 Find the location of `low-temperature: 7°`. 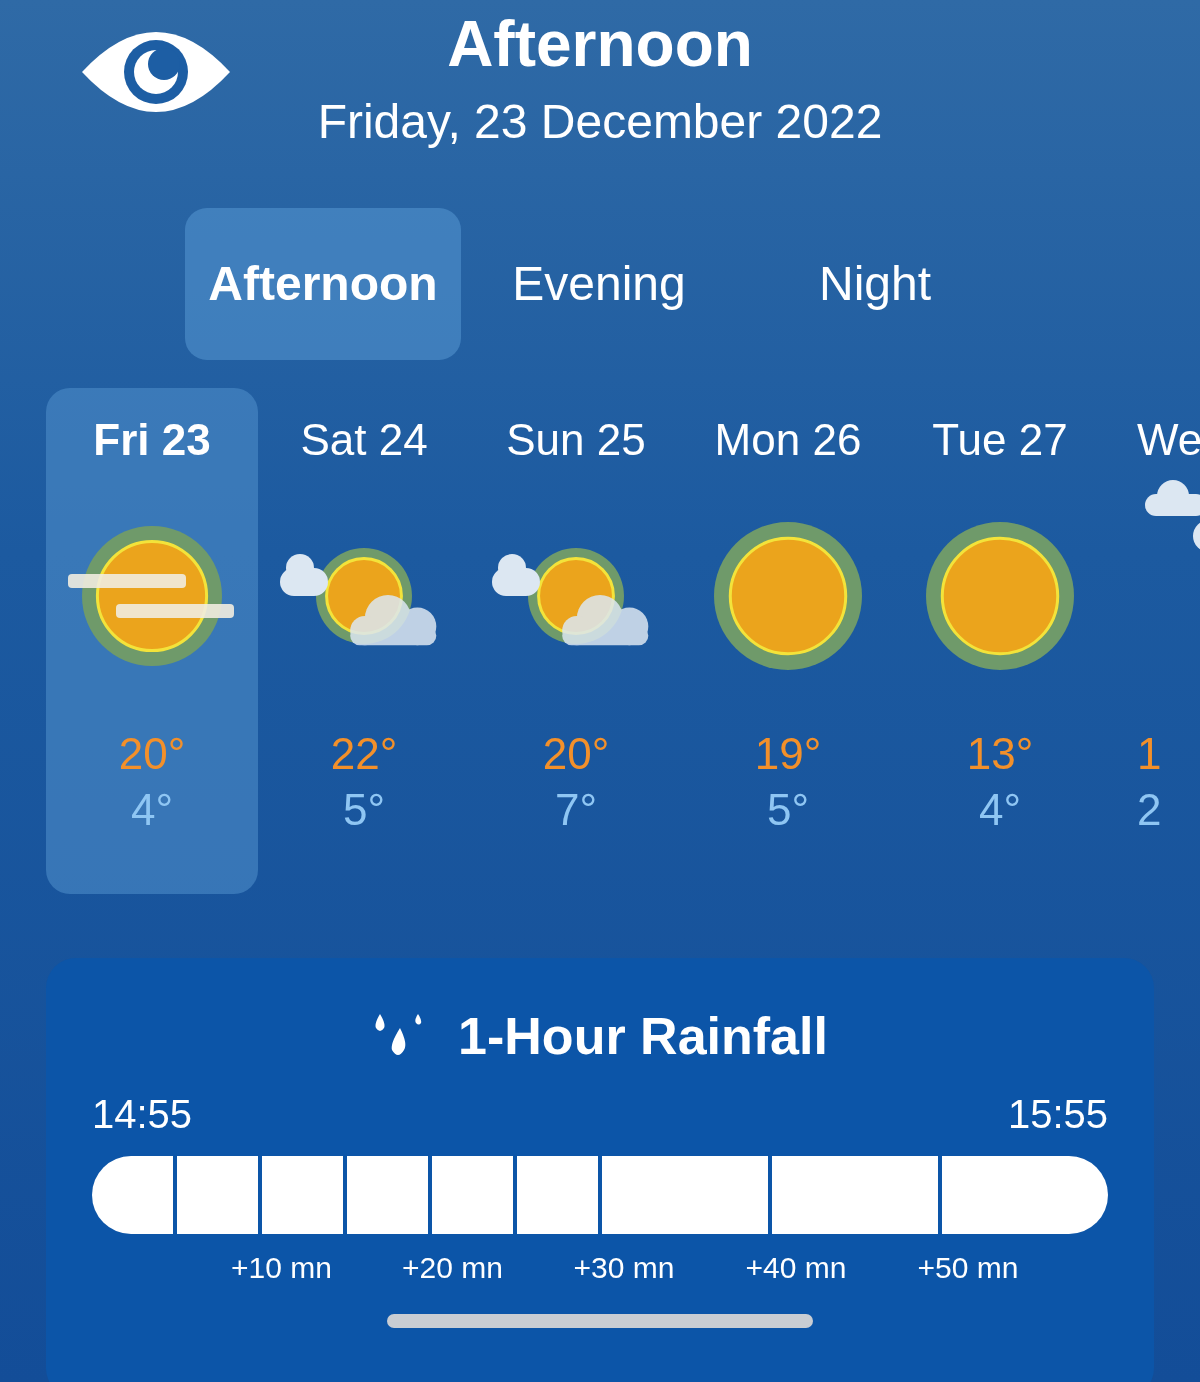

low-temperature: 7° is located at coordinates (576, 810).